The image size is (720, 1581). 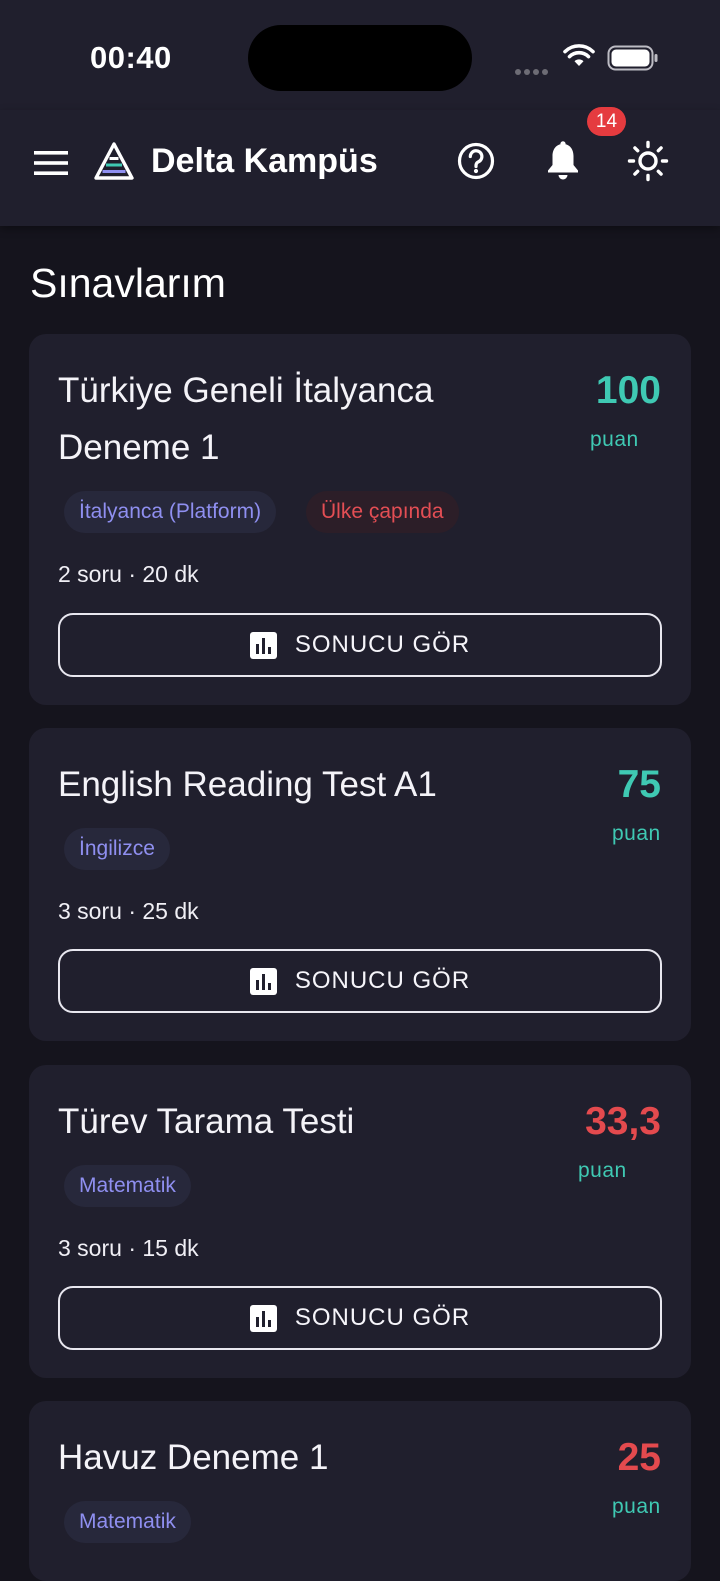 What do you see at coordinates (360, 58) in the screenshot?
I see `dynamic-island` at bounding box center [360, 58].